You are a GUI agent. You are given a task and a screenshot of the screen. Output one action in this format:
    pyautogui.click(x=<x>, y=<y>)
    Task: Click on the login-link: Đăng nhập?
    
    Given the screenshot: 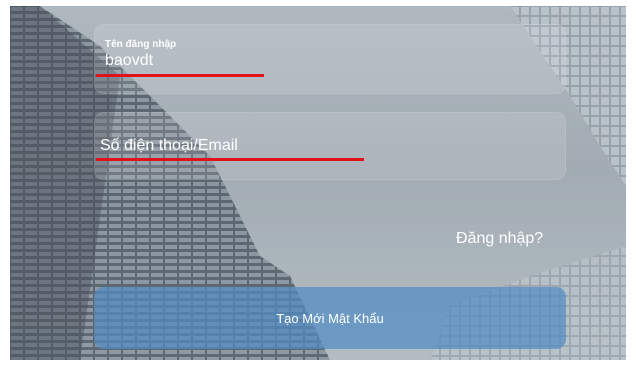 What is the action you would take?
    pyautogui.click(x=499, y=239)
    